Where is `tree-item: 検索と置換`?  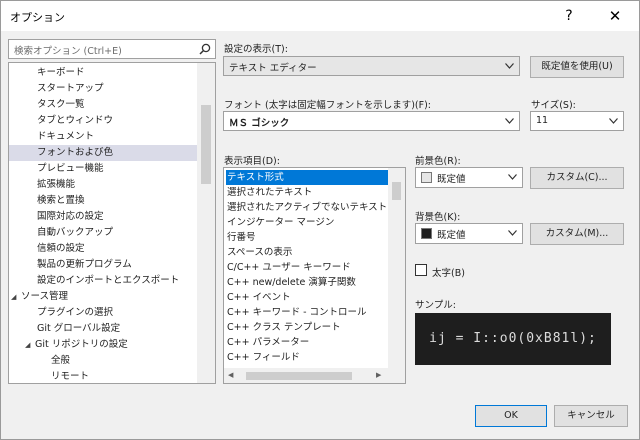
tree-item: 検索と置換 is located at coordinates (103, 201).